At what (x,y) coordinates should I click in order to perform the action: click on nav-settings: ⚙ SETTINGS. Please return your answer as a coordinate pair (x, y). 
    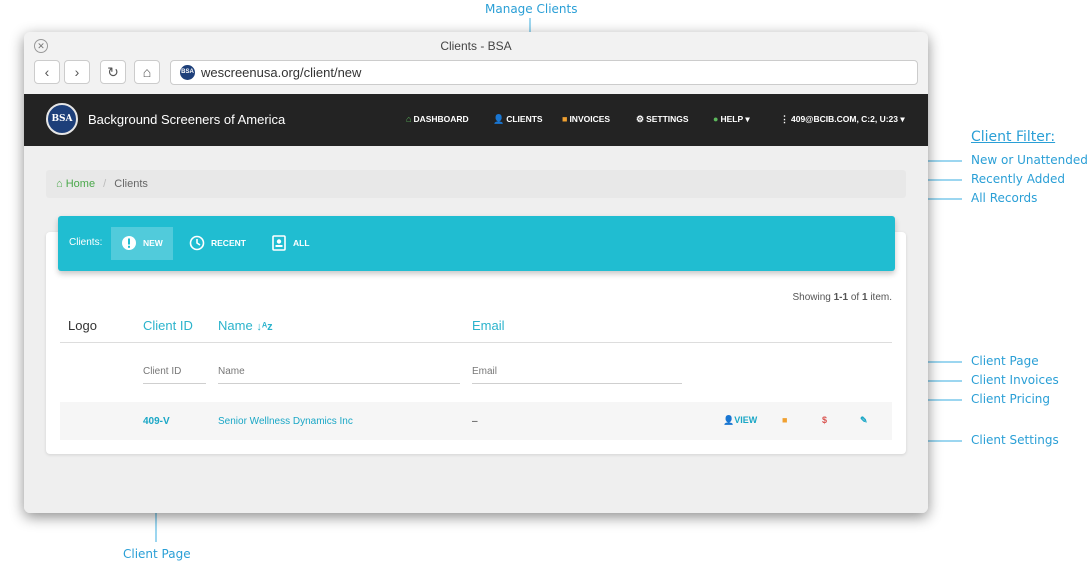
    Looking at the image, I should click on (662, 119).